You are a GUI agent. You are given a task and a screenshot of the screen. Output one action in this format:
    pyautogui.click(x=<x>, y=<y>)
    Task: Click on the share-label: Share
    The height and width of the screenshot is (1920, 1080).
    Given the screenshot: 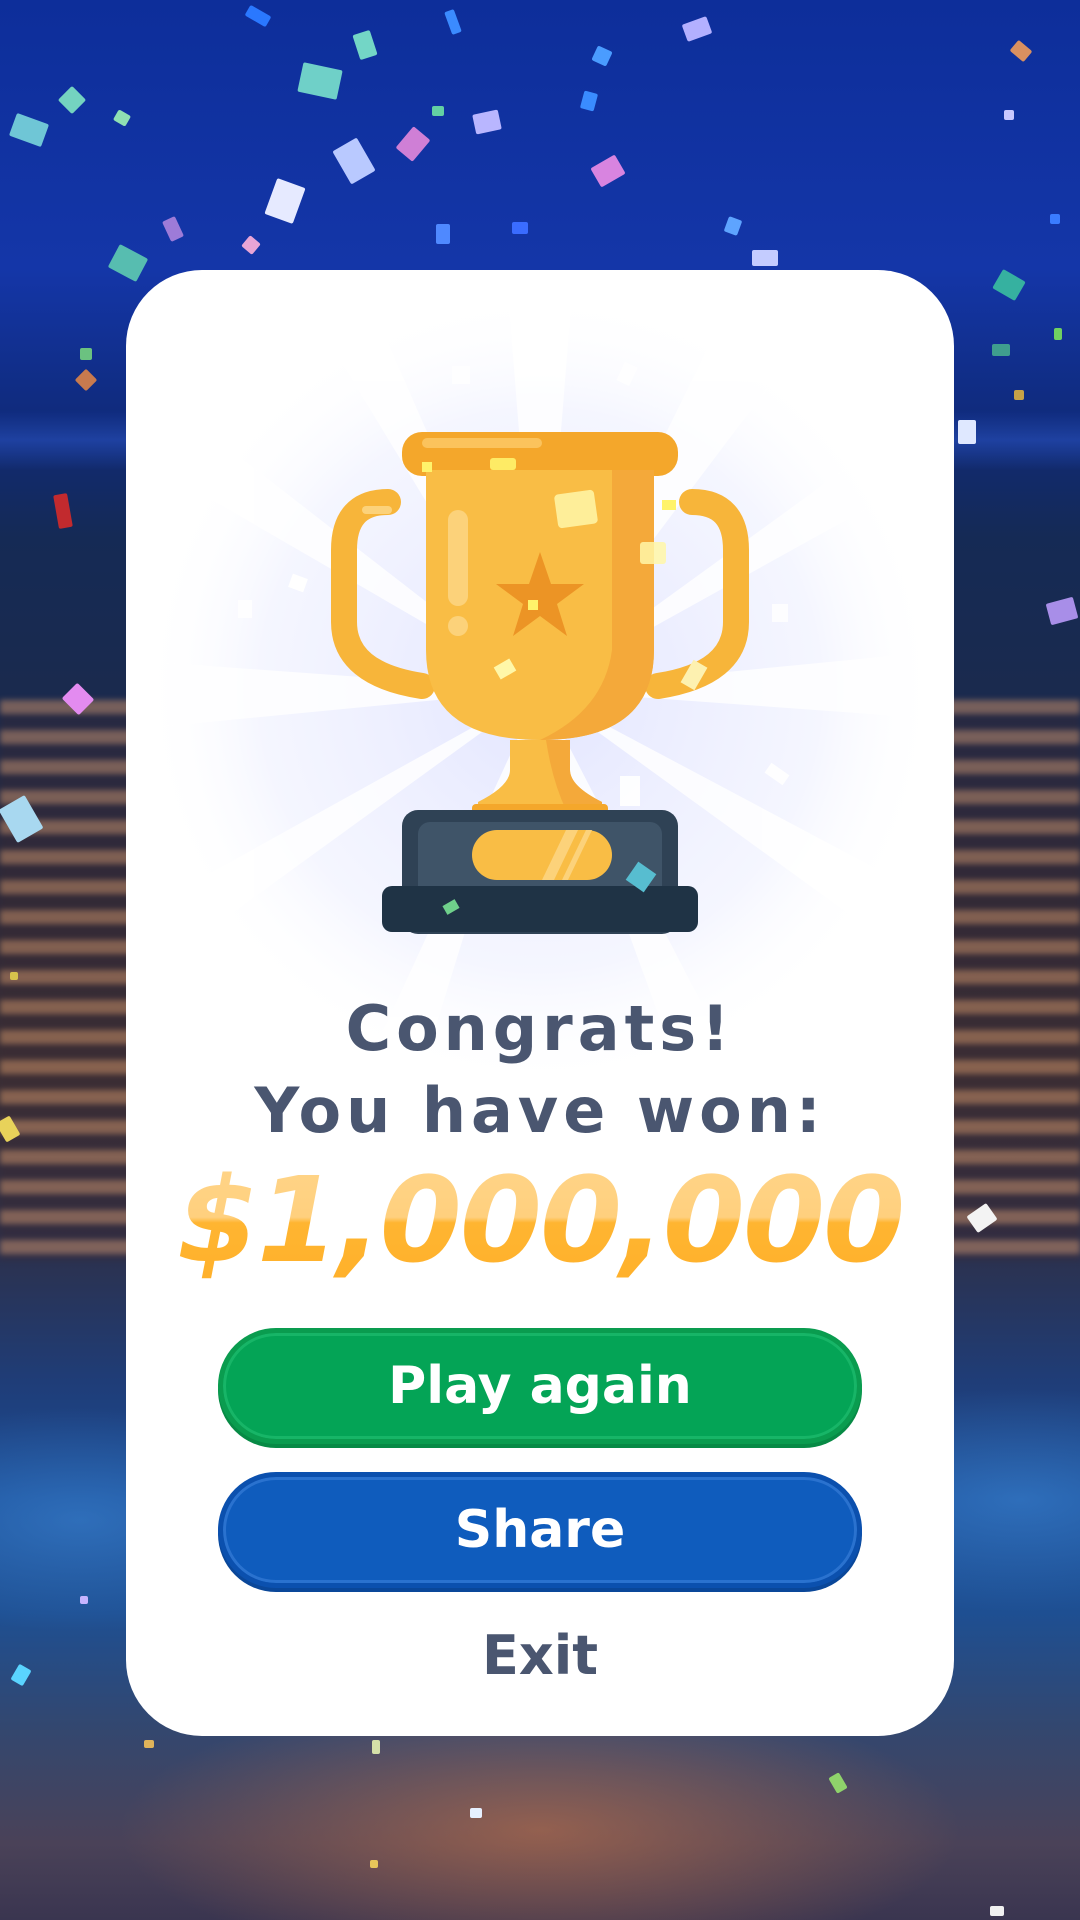 What is the action you would take?
    pyautogui.click(x=540, y=1530)
    